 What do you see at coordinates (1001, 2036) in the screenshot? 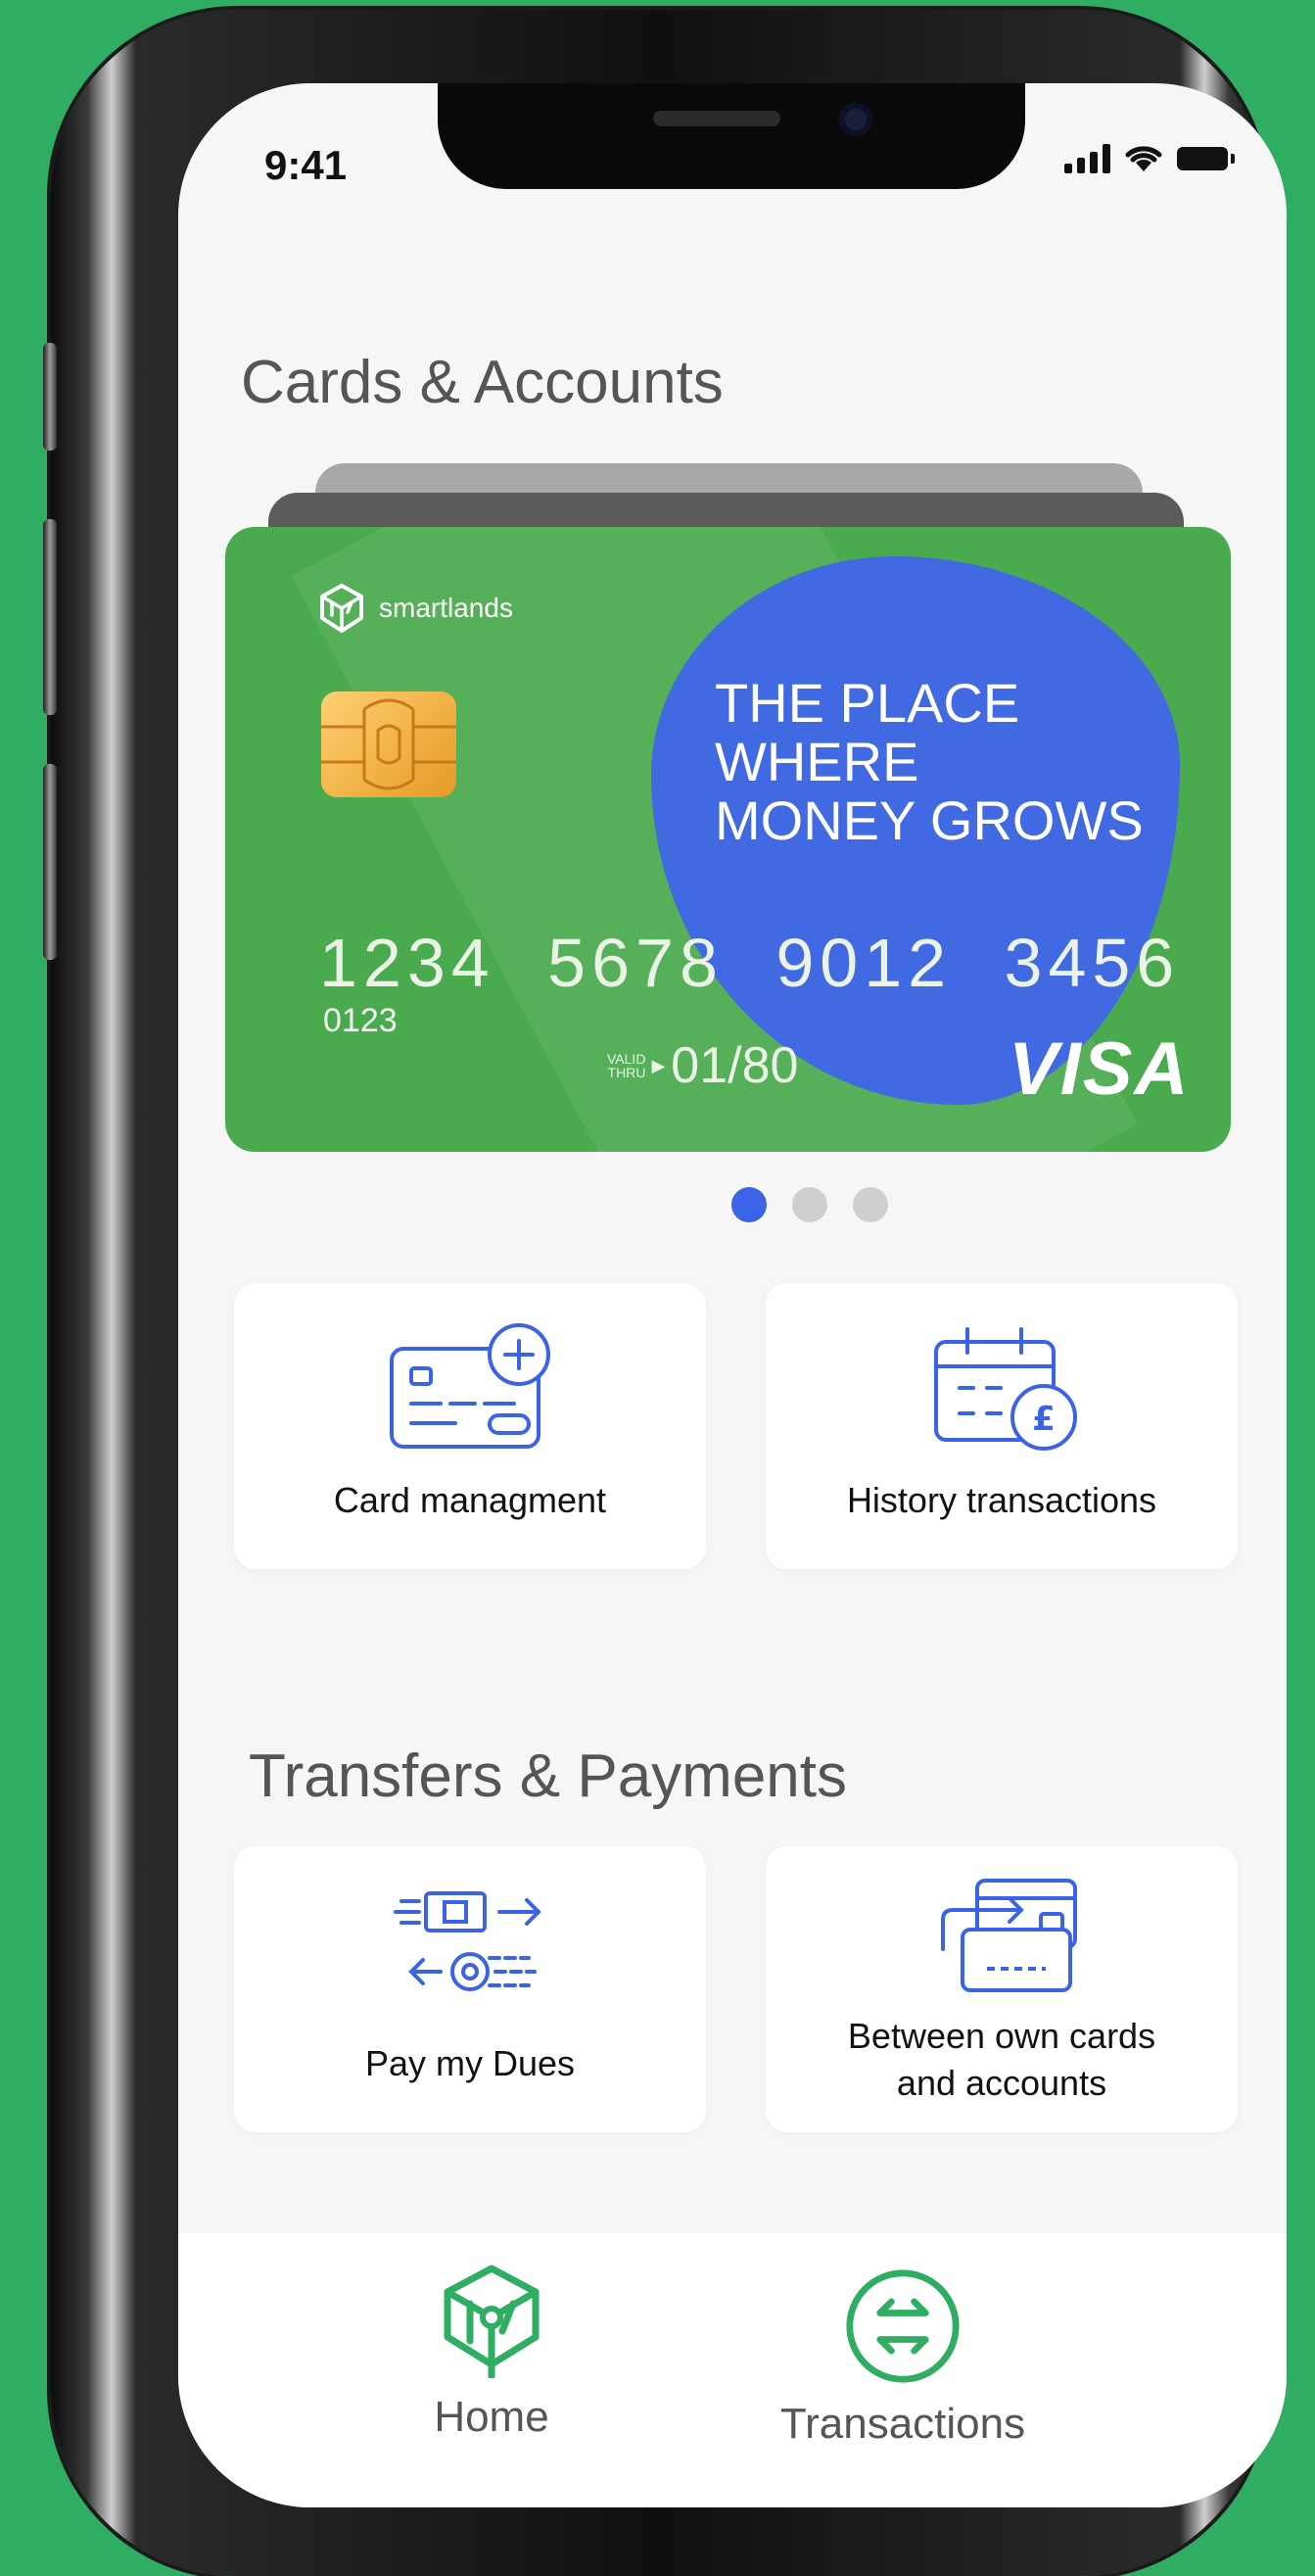
I see `own-transfer-label-line-1: Between own cards` at bounding box center [1001, 2036].